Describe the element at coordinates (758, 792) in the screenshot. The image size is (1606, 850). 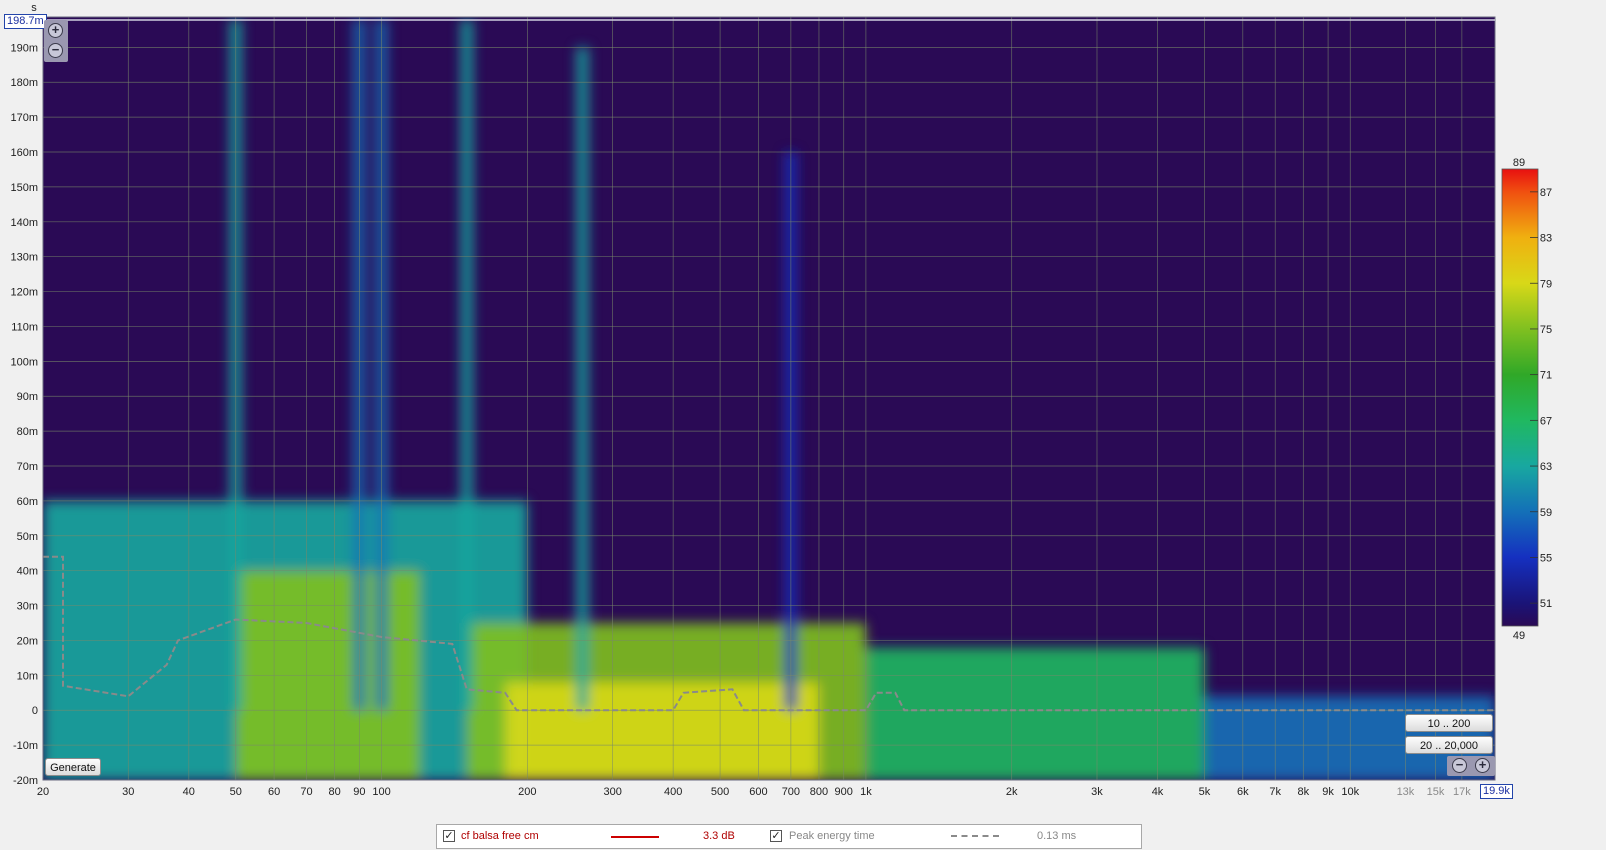
I see `x-tick-label: 600` at that location.